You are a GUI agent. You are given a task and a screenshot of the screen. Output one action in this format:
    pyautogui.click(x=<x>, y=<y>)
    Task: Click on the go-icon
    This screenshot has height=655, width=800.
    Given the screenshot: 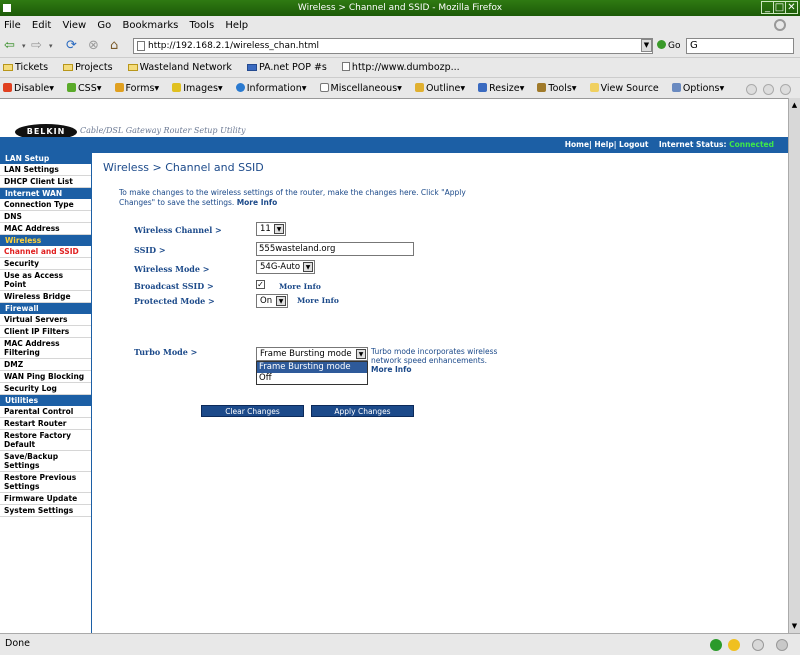 What is the action you would take?
    pyautogui.click(x=661, y=44)
    